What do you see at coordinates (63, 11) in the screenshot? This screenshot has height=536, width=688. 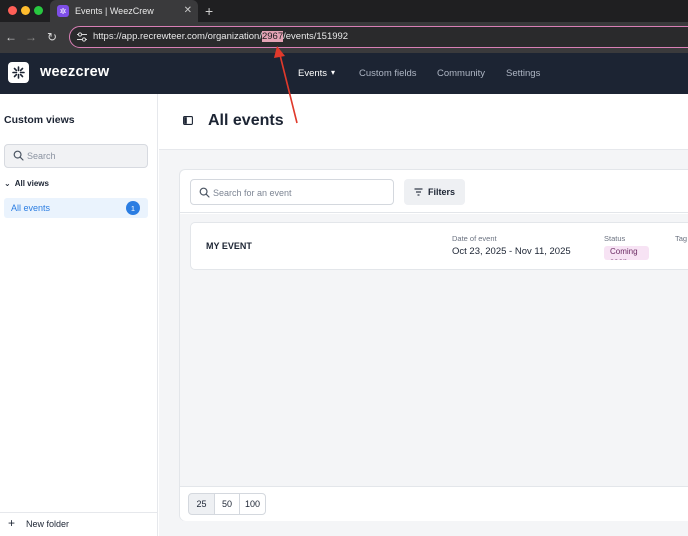 I see `weezcrew-favicon-icon: ✲` at bounding box center [63, 11].